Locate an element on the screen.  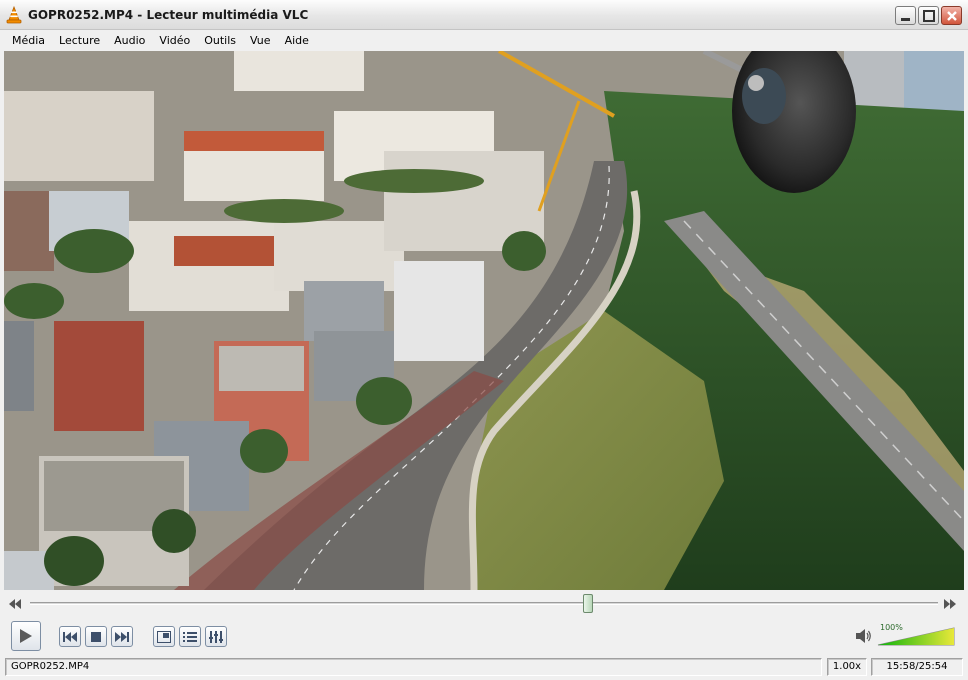
fullscreen-icon is located at coordinates (164, 636).